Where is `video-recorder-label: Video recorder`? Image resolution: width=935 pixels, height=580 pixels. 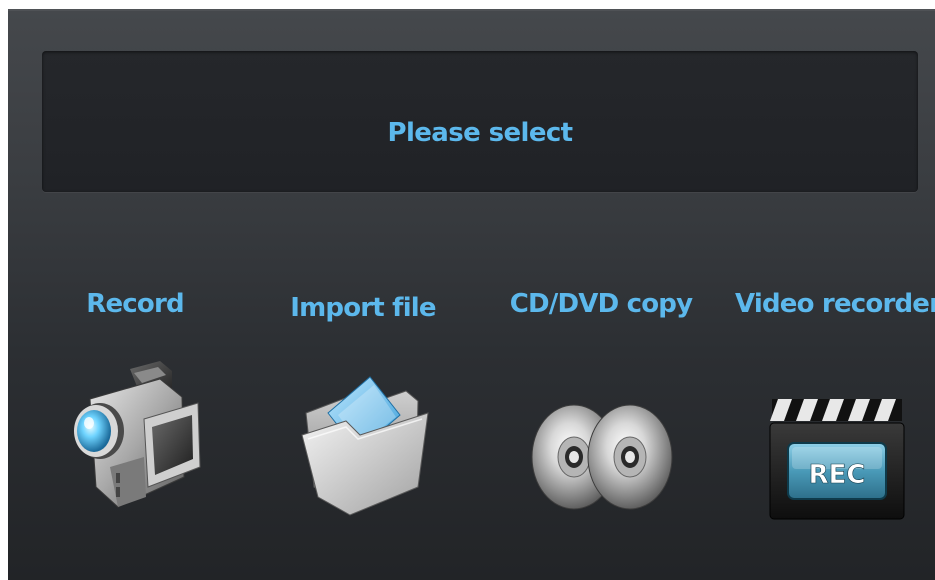
video-recorder-label: Video recorder is located at coordinates (835, 304).